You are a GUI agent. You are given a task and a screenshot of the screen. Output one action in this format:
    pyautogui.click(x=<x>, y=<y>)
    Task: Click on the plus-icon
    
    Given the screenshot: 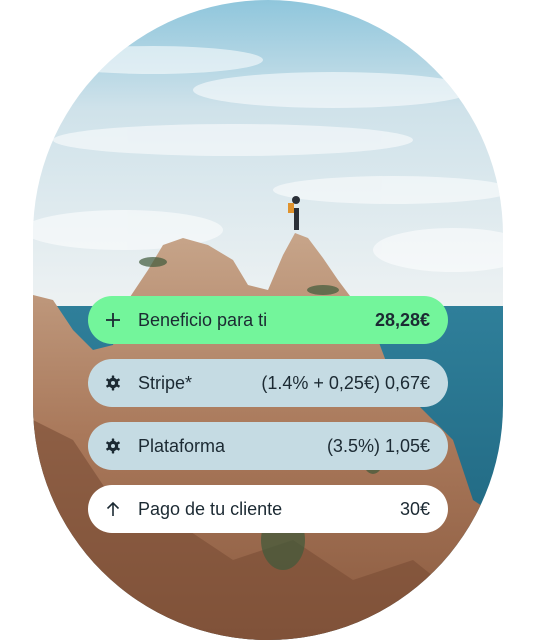 What is the action you would take?
    pyautogui.click(x=113, y=320)
    